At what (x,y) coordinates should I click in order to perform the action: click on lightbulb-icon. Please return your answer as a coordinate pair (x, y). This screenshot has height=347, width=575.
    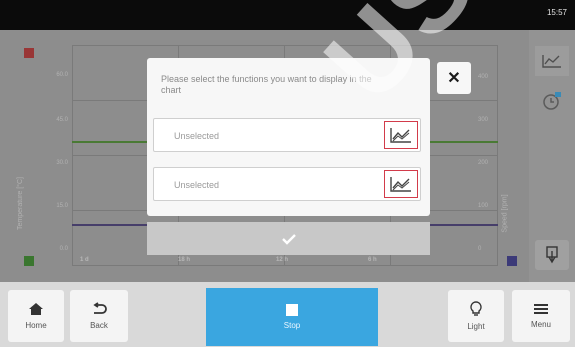
    Looking at the image, I should click on (476, 308).